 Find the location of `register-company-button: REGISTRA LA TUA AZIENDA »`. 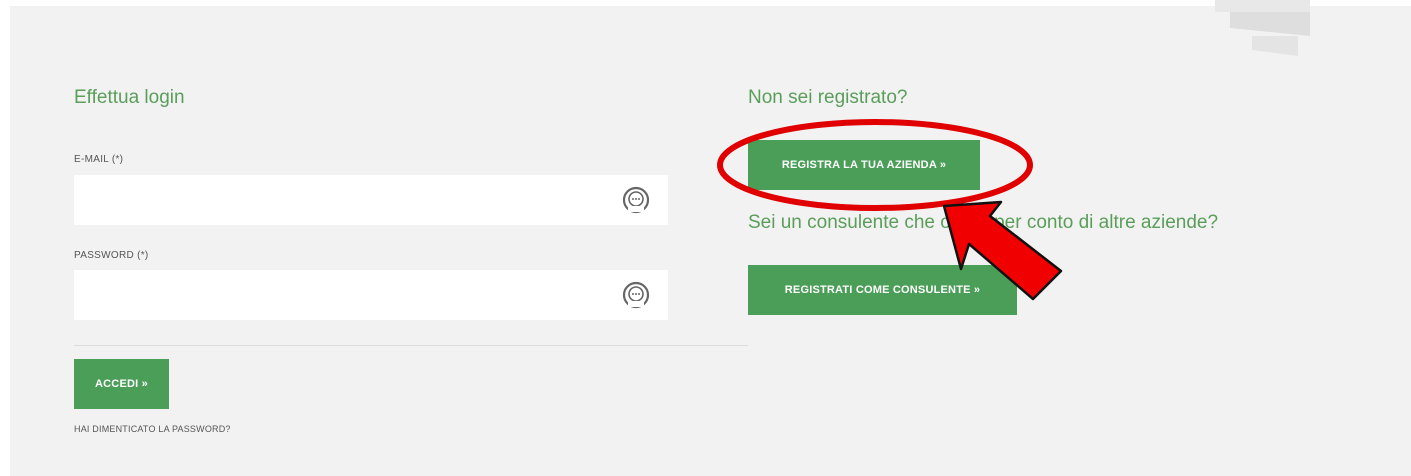

register-company-button: REGISTRA LA TUA AZIENDA » is located at coordinates (864, 165).